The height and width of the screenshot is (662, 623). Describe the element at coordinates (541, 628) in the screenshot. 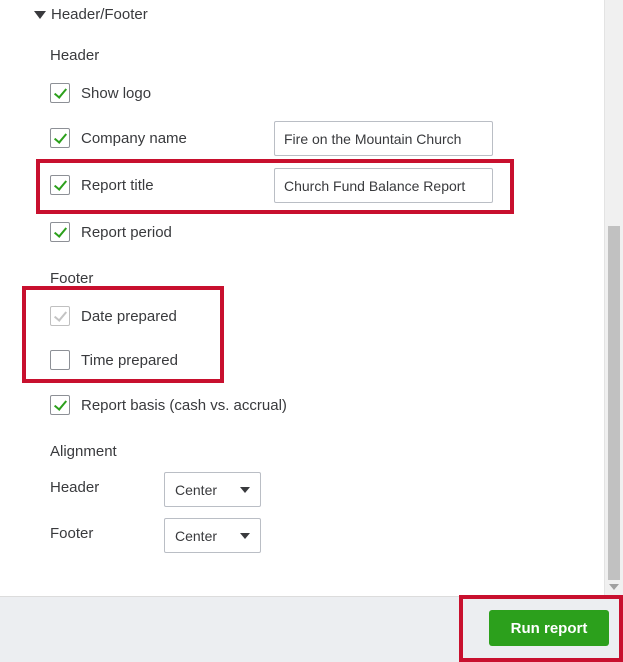

I see `run-report-highlight` at that location.